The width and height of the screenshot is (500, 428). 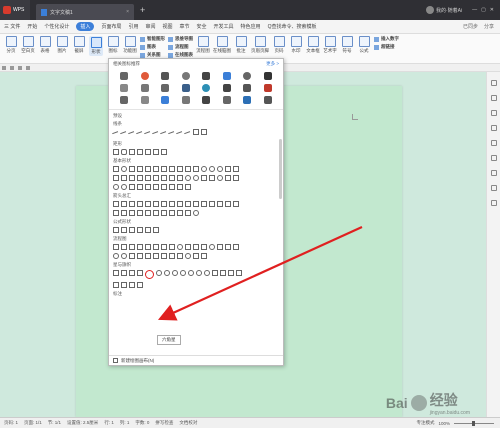 I want to click on people-icon, so click(x=267, y=76).